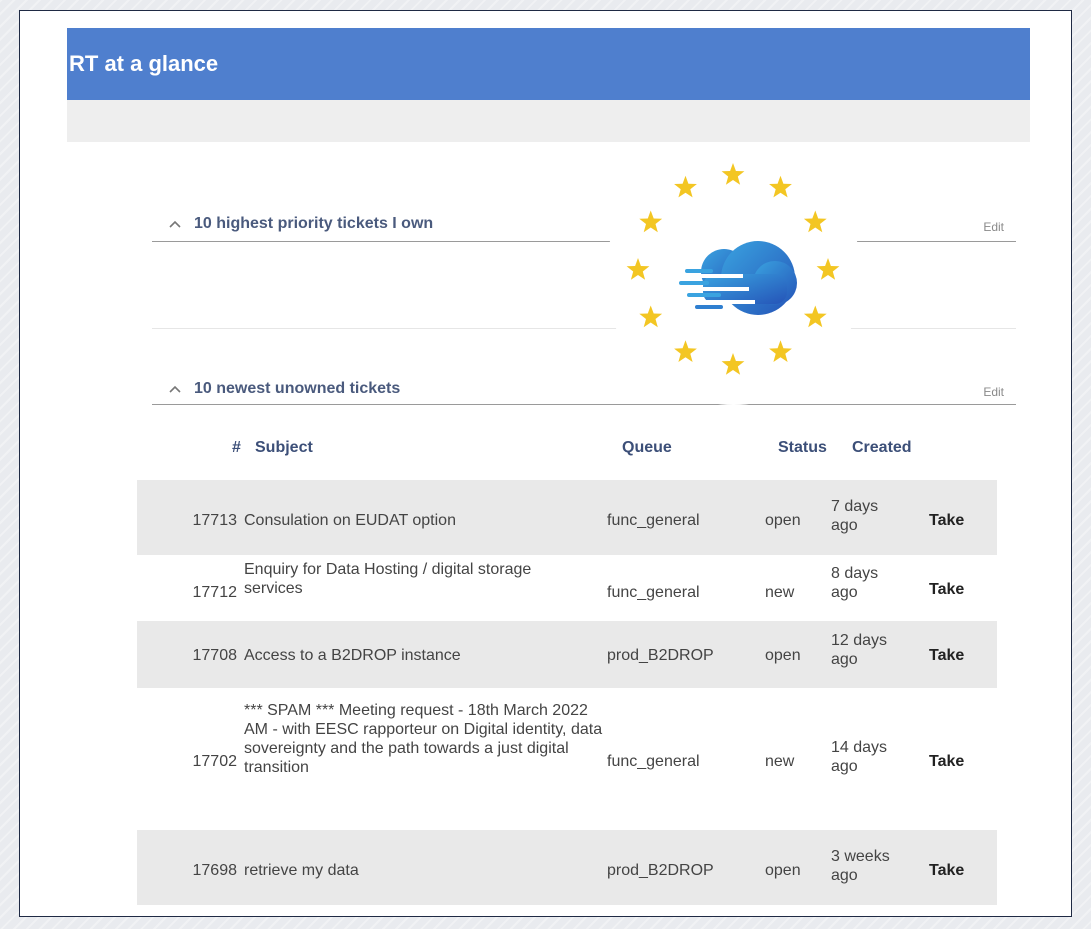 This screenshot has width=1091, height=929. I want to click on ticket-id: 17713, so click(187, 520).